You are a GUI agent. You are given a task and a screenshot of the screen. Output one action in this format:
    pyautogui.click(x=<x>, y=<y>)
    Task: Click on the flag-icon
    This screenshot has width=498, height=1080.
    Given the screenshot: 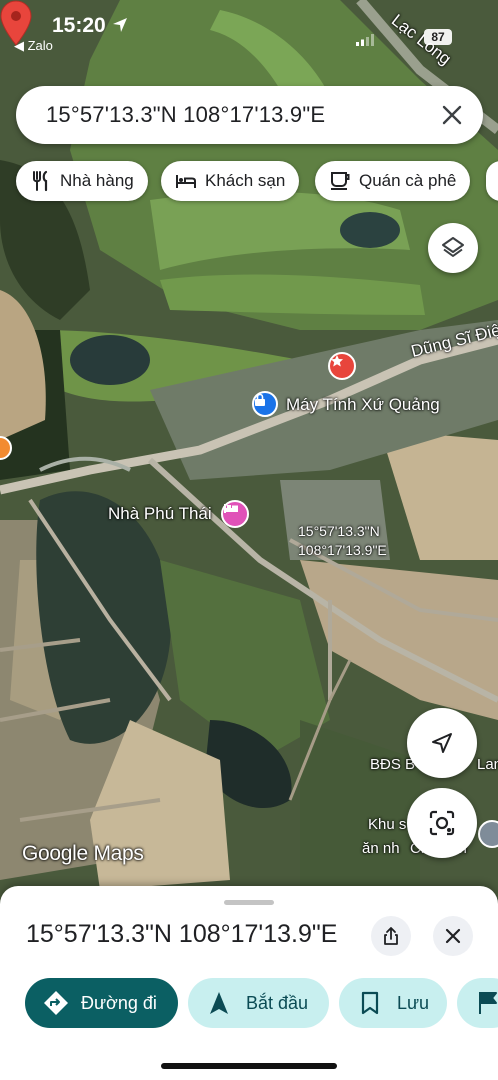 What is the action you would take?
    pyautogui.click(x=488, y=1003)
    